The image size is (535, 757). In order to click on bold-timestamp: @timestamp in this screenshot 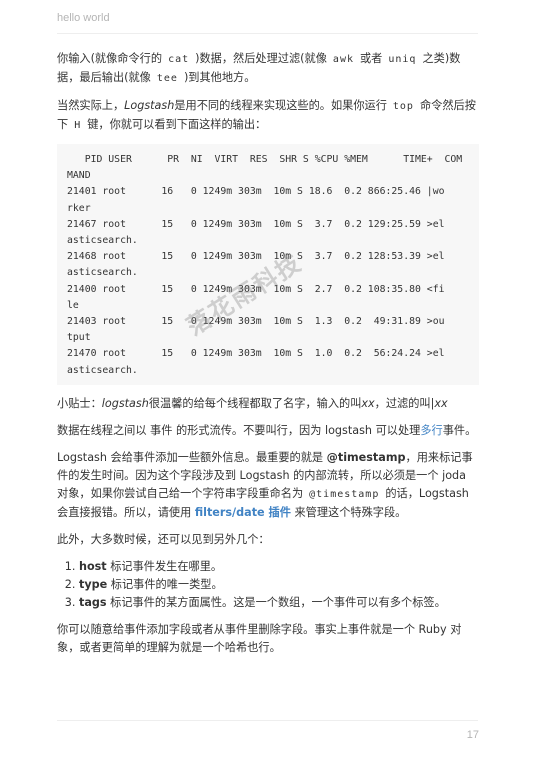, I will do `click(366, 457)`.